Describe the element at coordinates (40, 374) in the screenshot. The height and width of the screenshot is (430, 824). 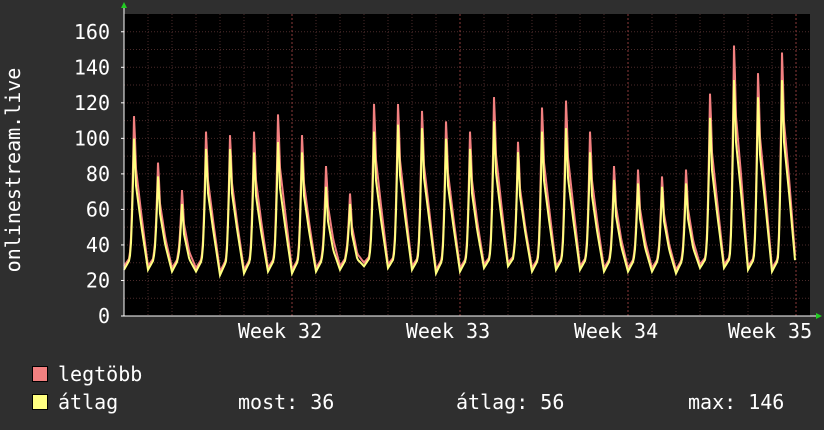
I see `legend-swatch-max` at that location.